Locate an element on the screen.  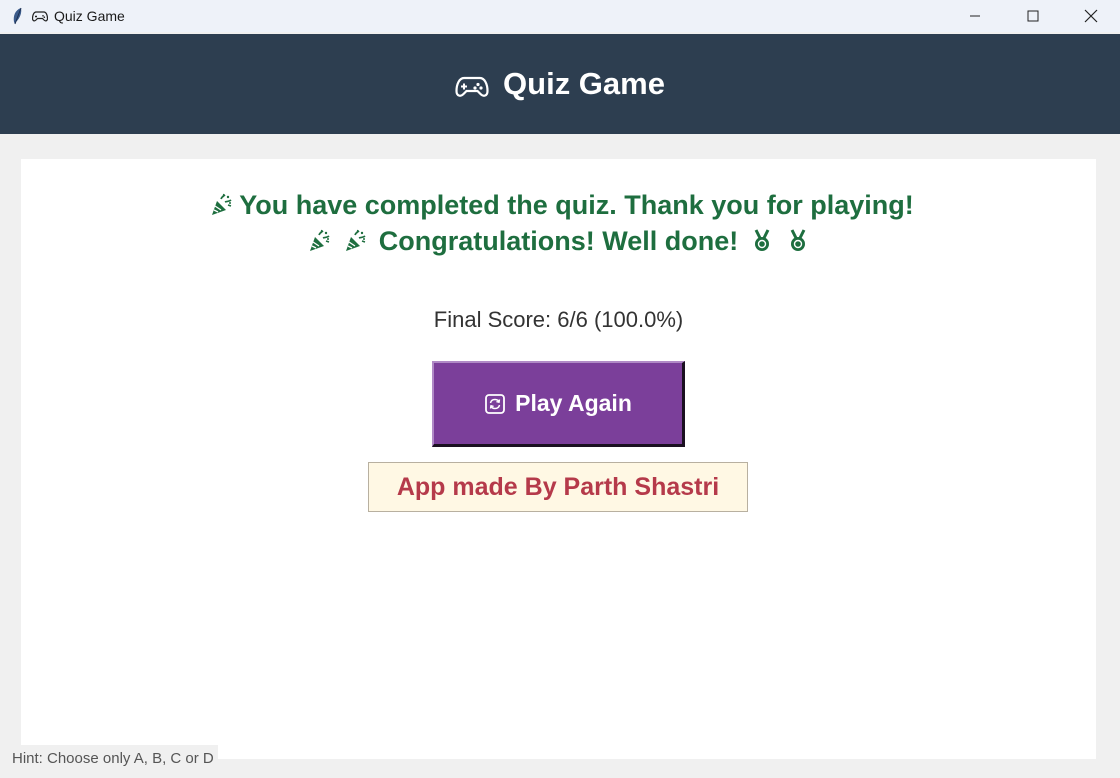
window-controls is located at coordinates (1033, 16).